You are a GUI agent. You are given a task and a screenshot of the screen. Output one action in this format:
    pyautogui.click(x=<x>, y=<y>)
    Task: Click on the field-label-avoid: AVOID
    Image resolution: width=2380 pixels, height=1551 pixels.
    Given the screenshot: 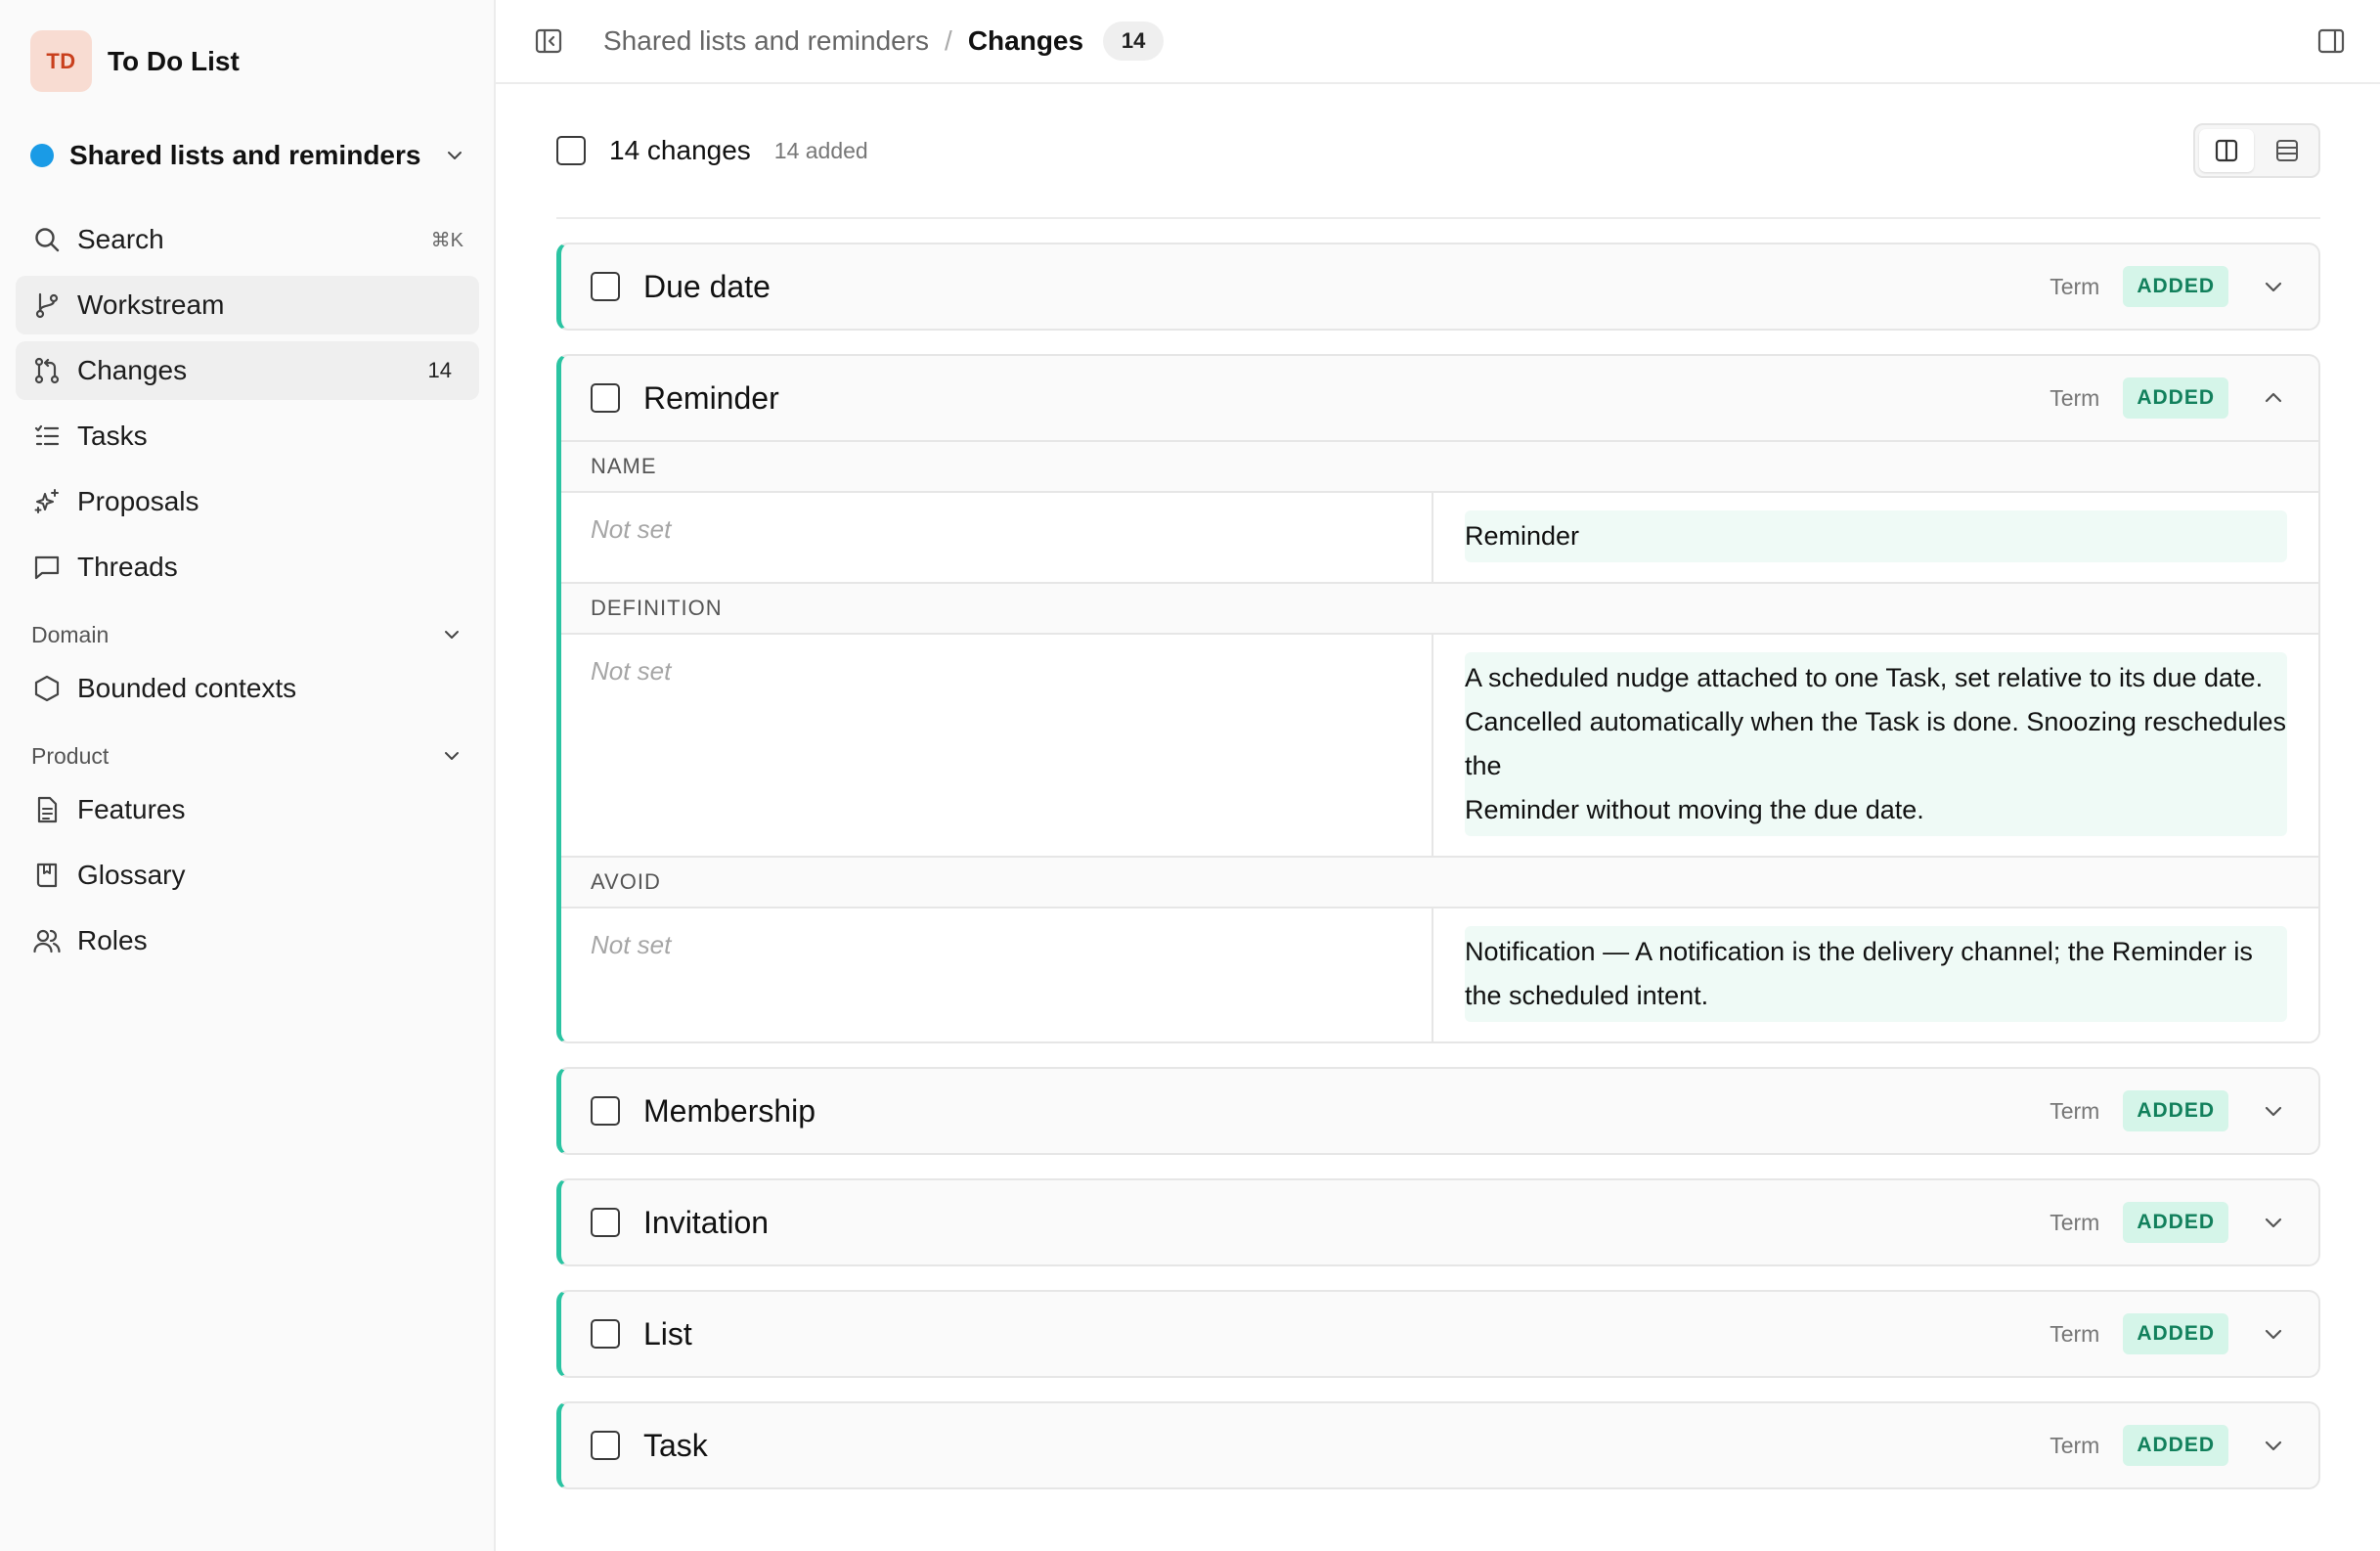 What is the action you would take?
    pyautogui.click(x=1439, y=882)
    